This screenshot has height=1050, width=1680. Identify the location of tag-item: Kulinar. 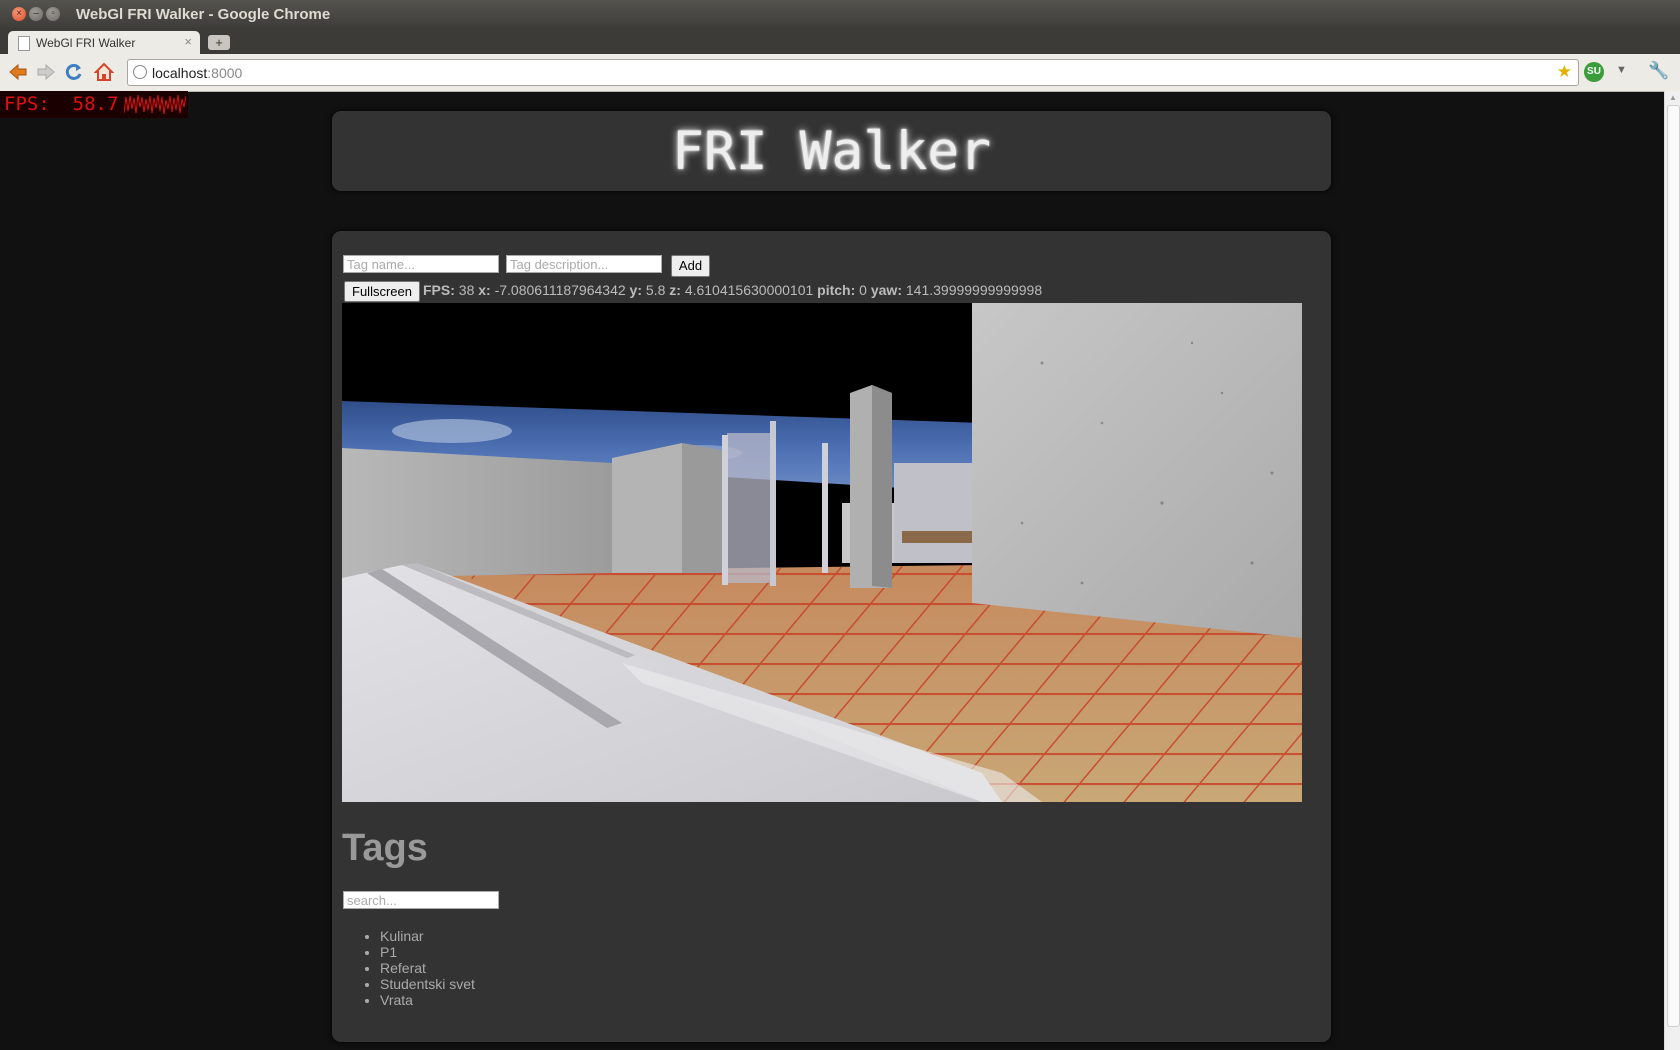
(427, 936).